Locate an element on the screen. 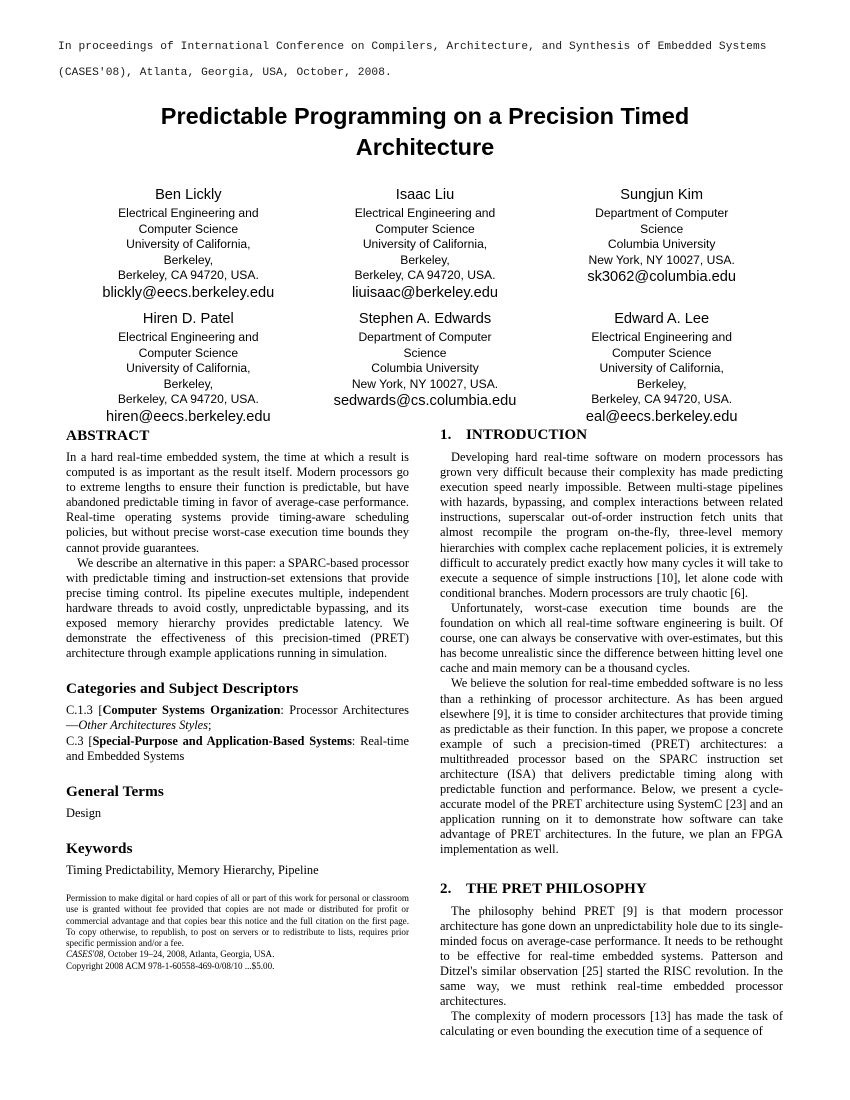 This screenshot has height=1100, width=850. introduction-heading: 1. INTRODUCTION is located at coordinates (611, 435).